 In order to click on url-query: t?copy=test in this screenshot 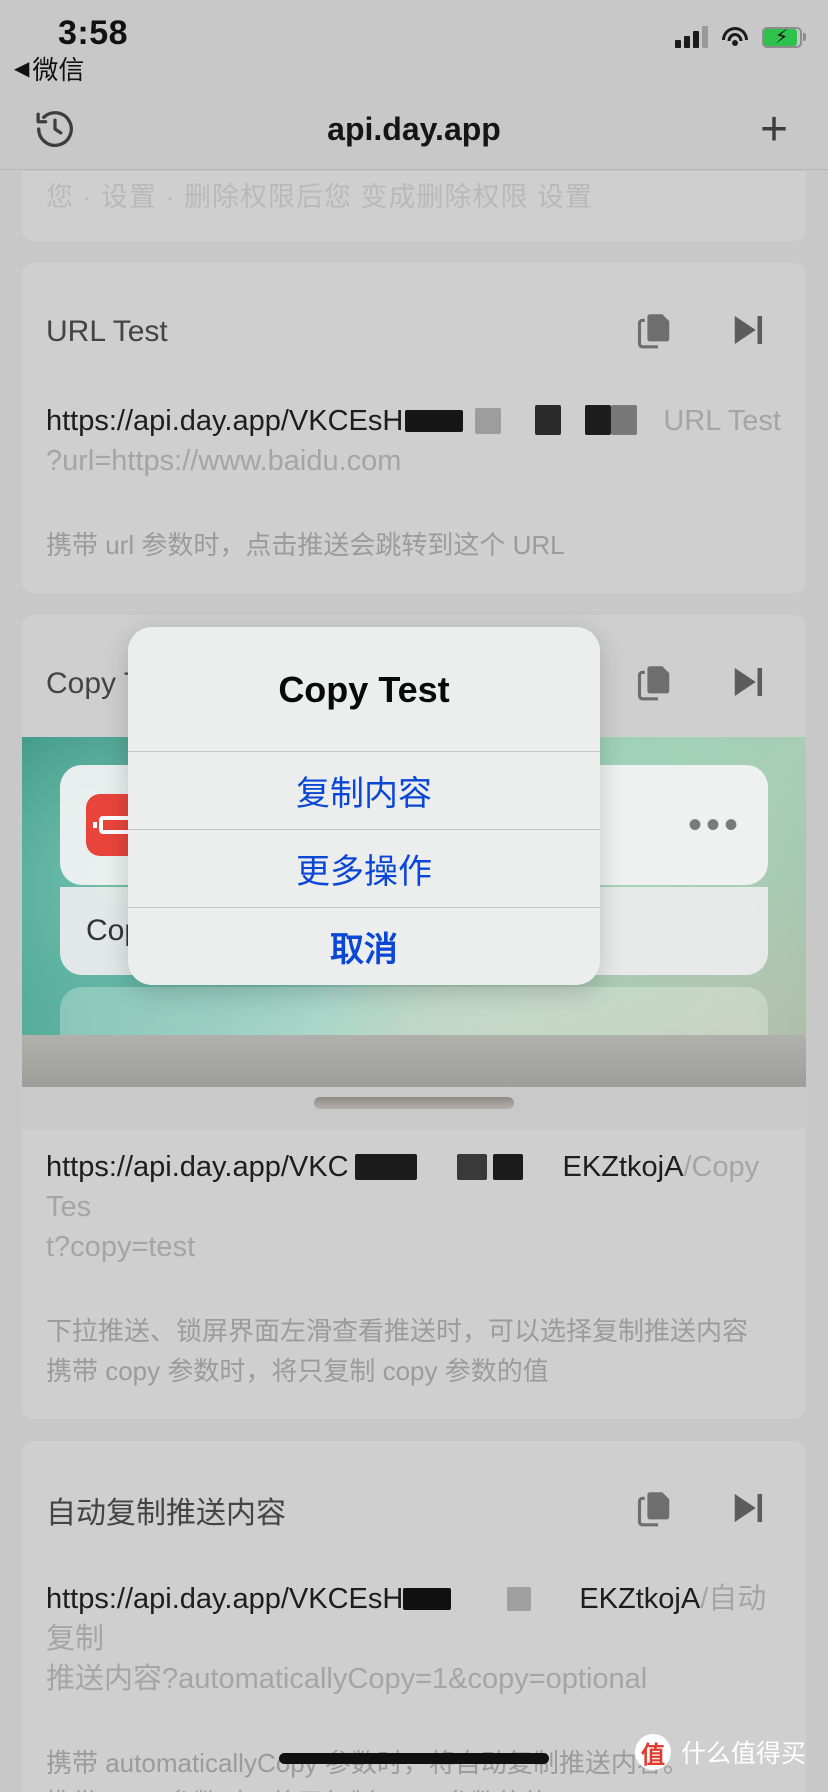, I will do `click(121, 1247)`.